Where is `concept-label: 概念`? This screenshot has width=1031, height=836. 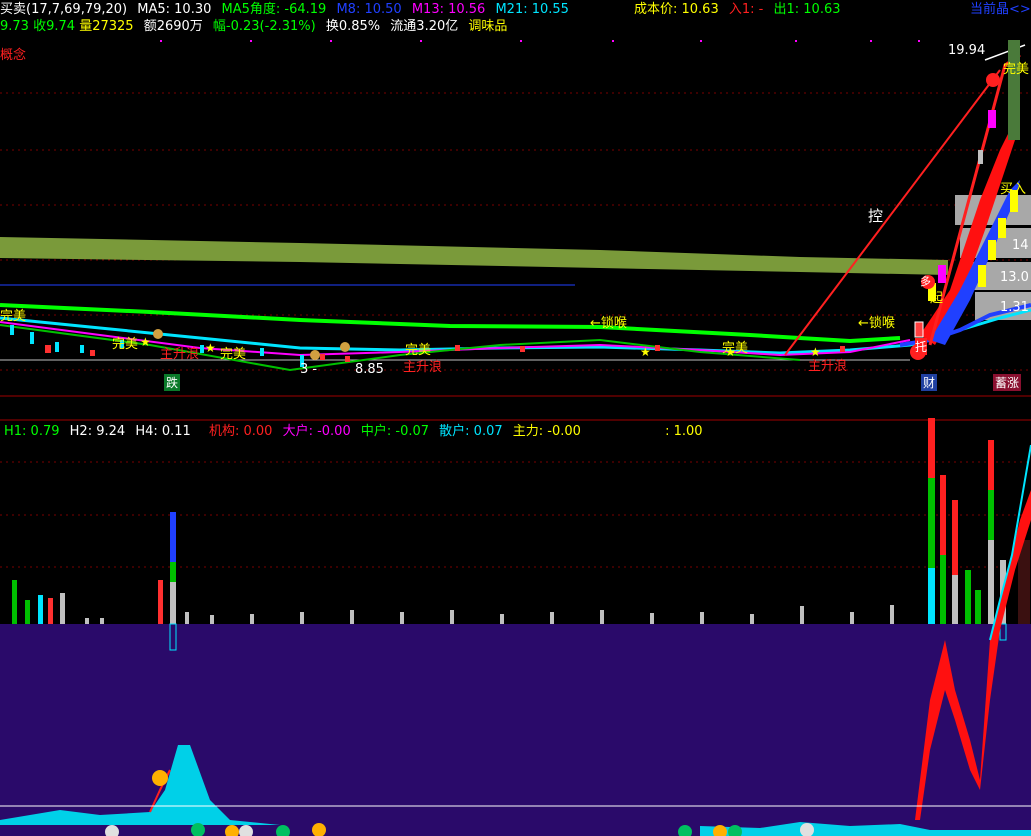
concept-label: 概念 is located at coordinates (13, 53).